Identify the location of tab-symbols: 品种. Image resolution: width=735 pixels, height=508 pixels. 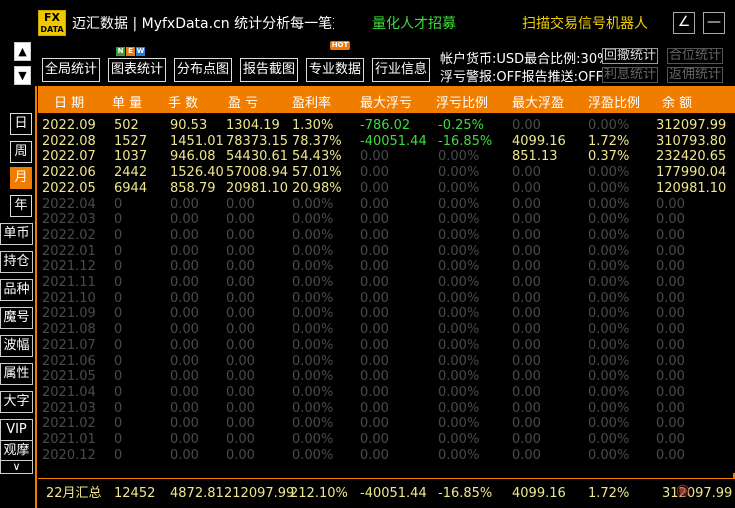
(16, 290).